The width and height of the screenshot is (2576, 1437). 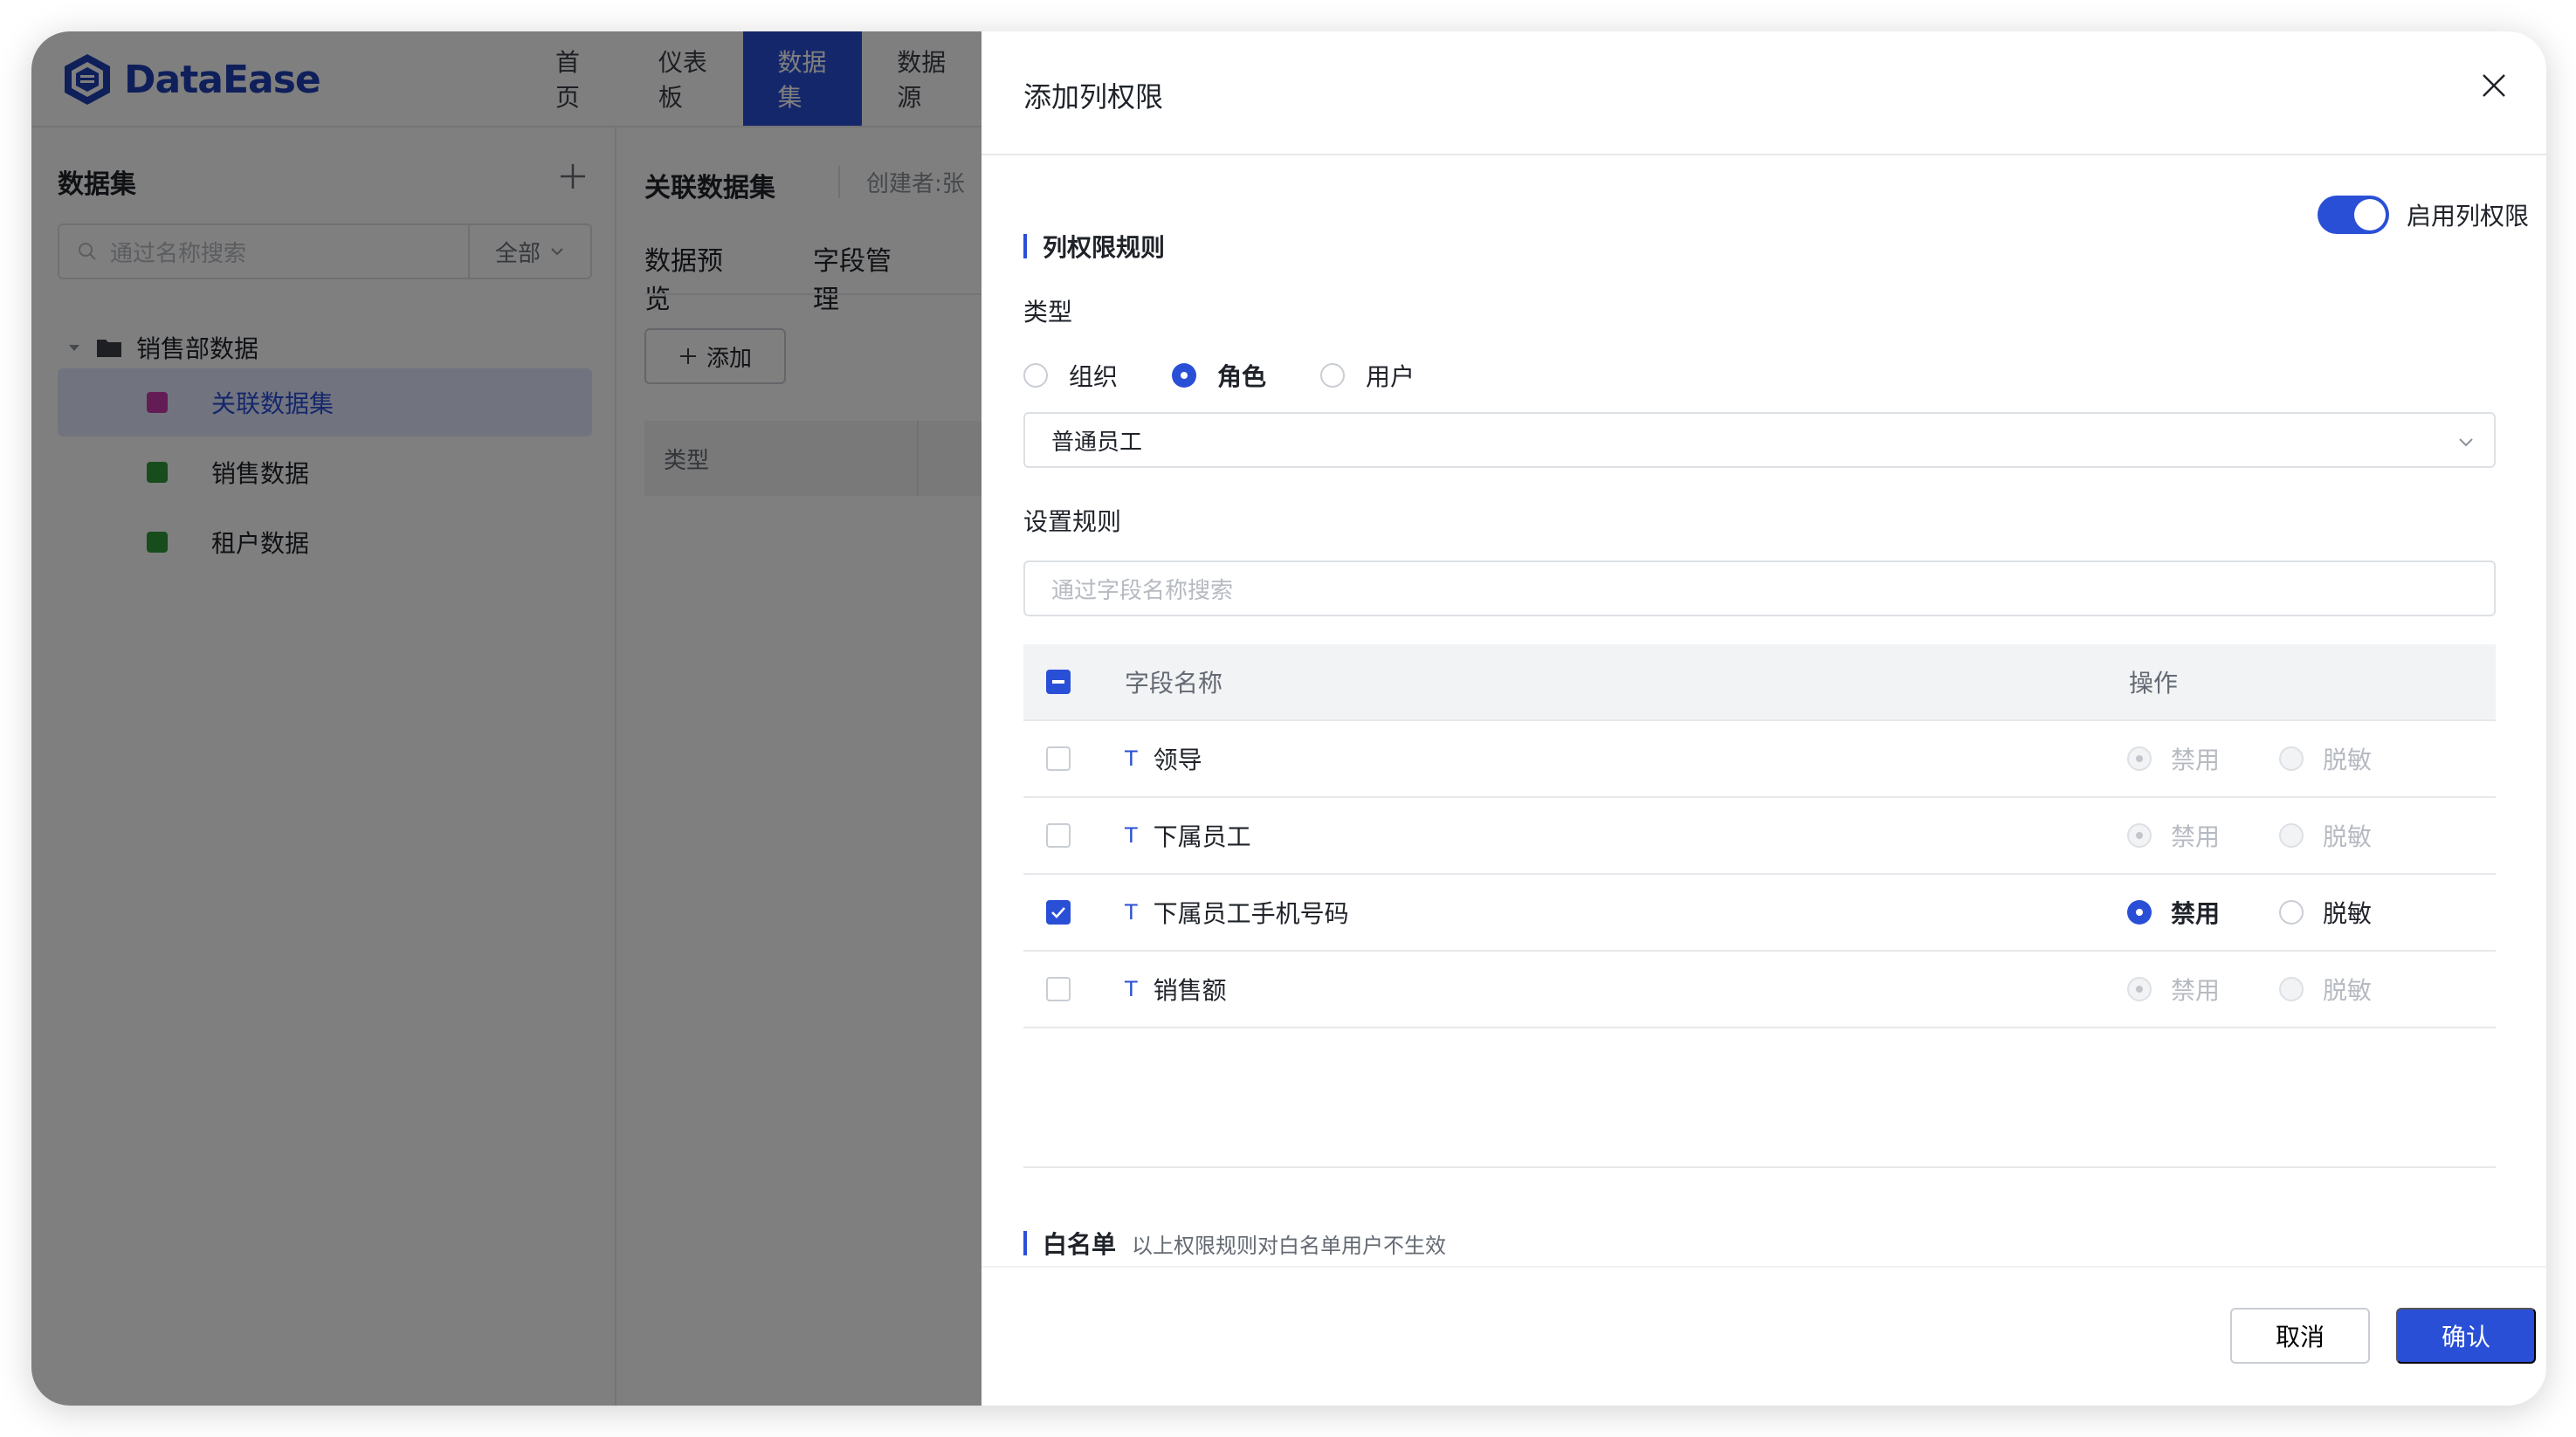 I want to click on field-name-label: 销售额, so click(x=1190, y=991).